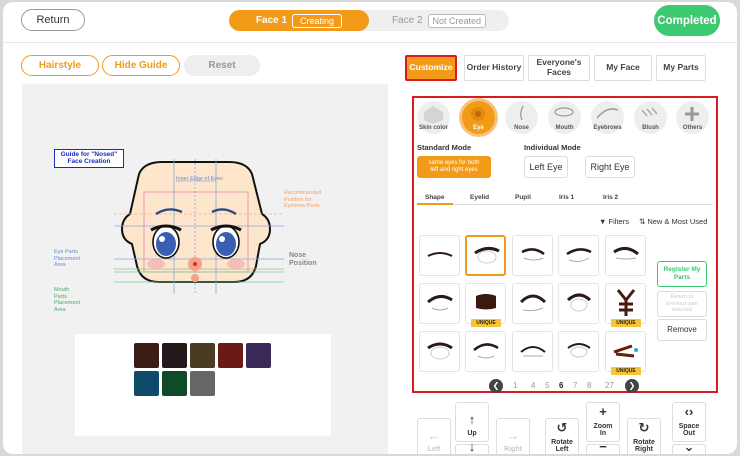  Describe the element at coordinates (141, 65) in the screenshot. I see `hide-guide-button: Hide Guide` at that location.